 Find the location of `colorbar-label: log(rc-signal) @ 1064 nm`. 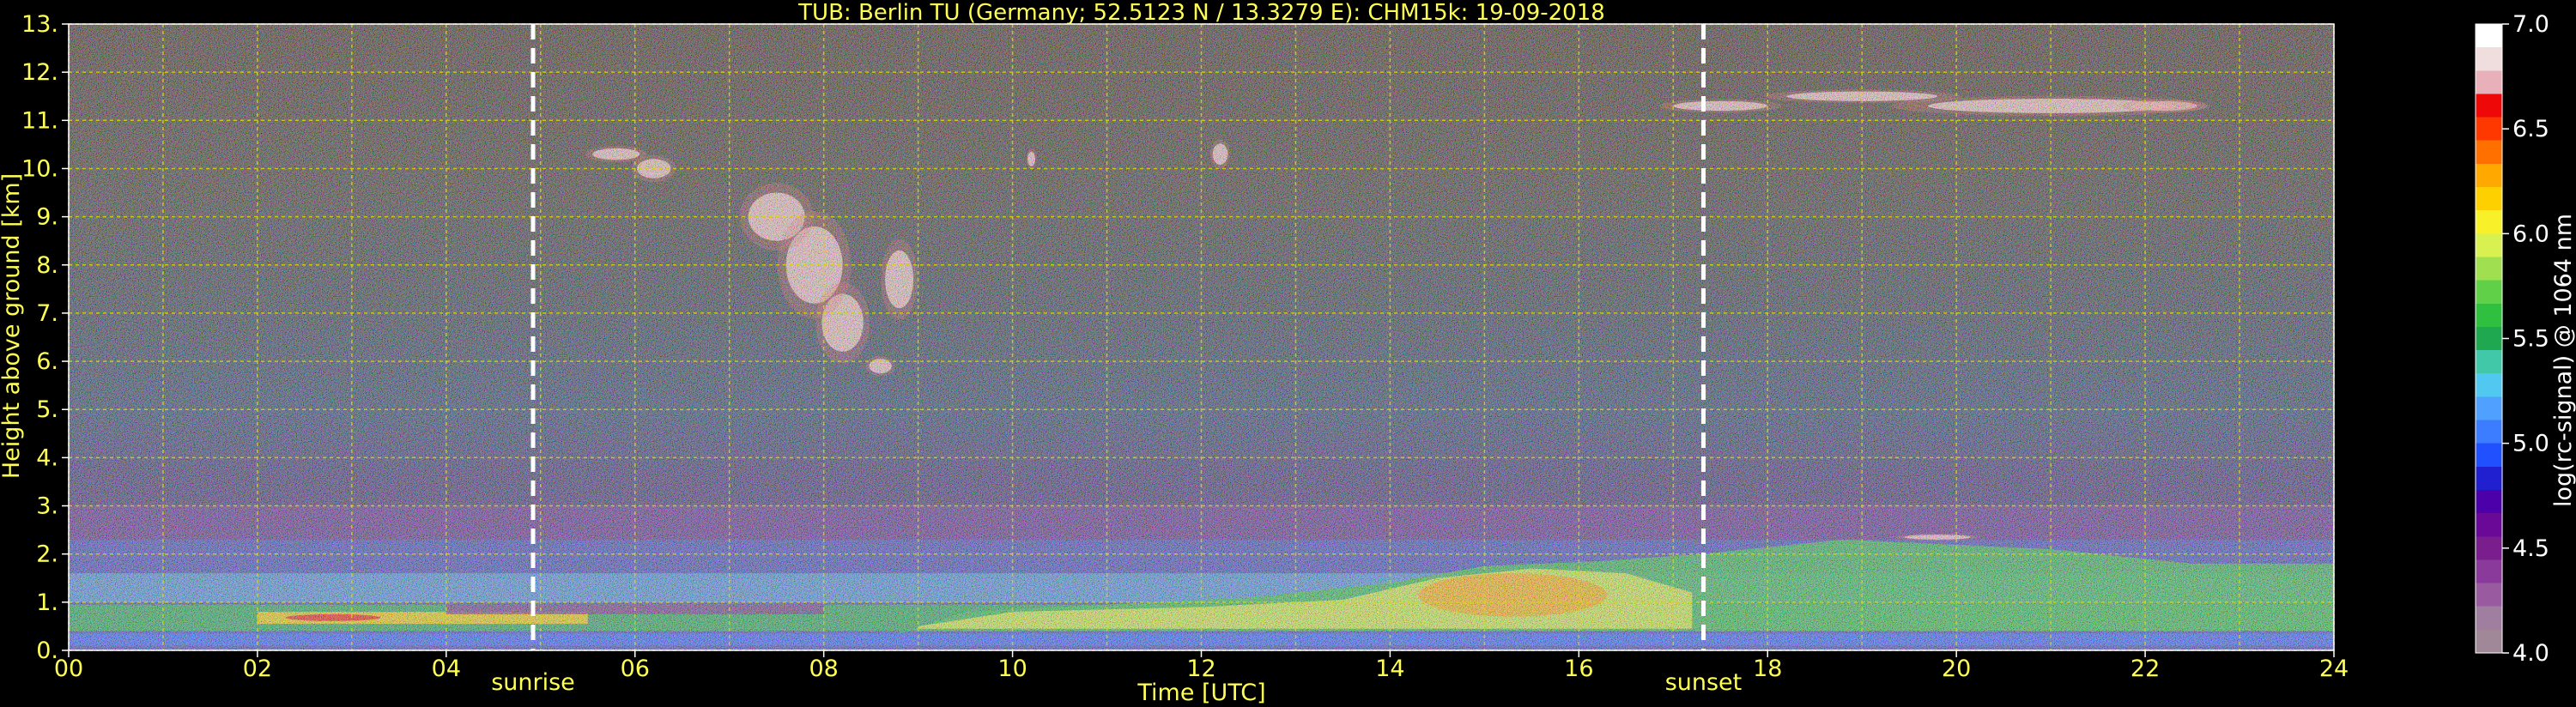

colorbar-label: log(rc-signal) @ 1064 nm is located at coordinates (2563, 361).